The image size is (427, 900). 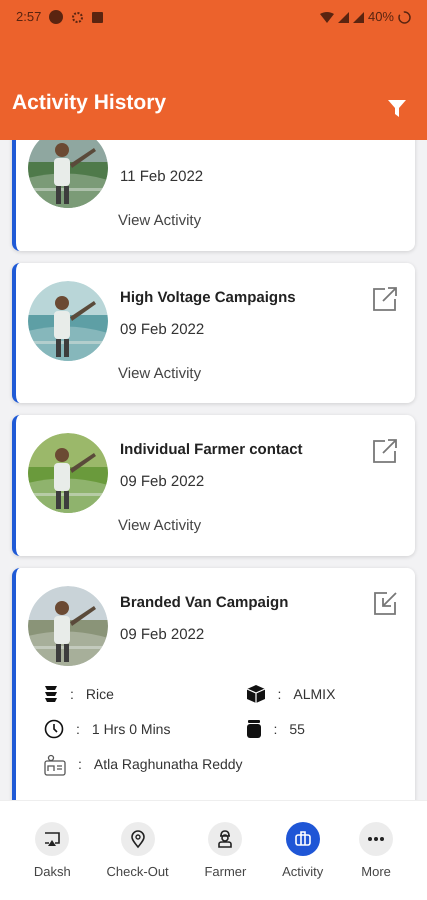 I want to click on collapse-icon, so click(x=385, y=604).